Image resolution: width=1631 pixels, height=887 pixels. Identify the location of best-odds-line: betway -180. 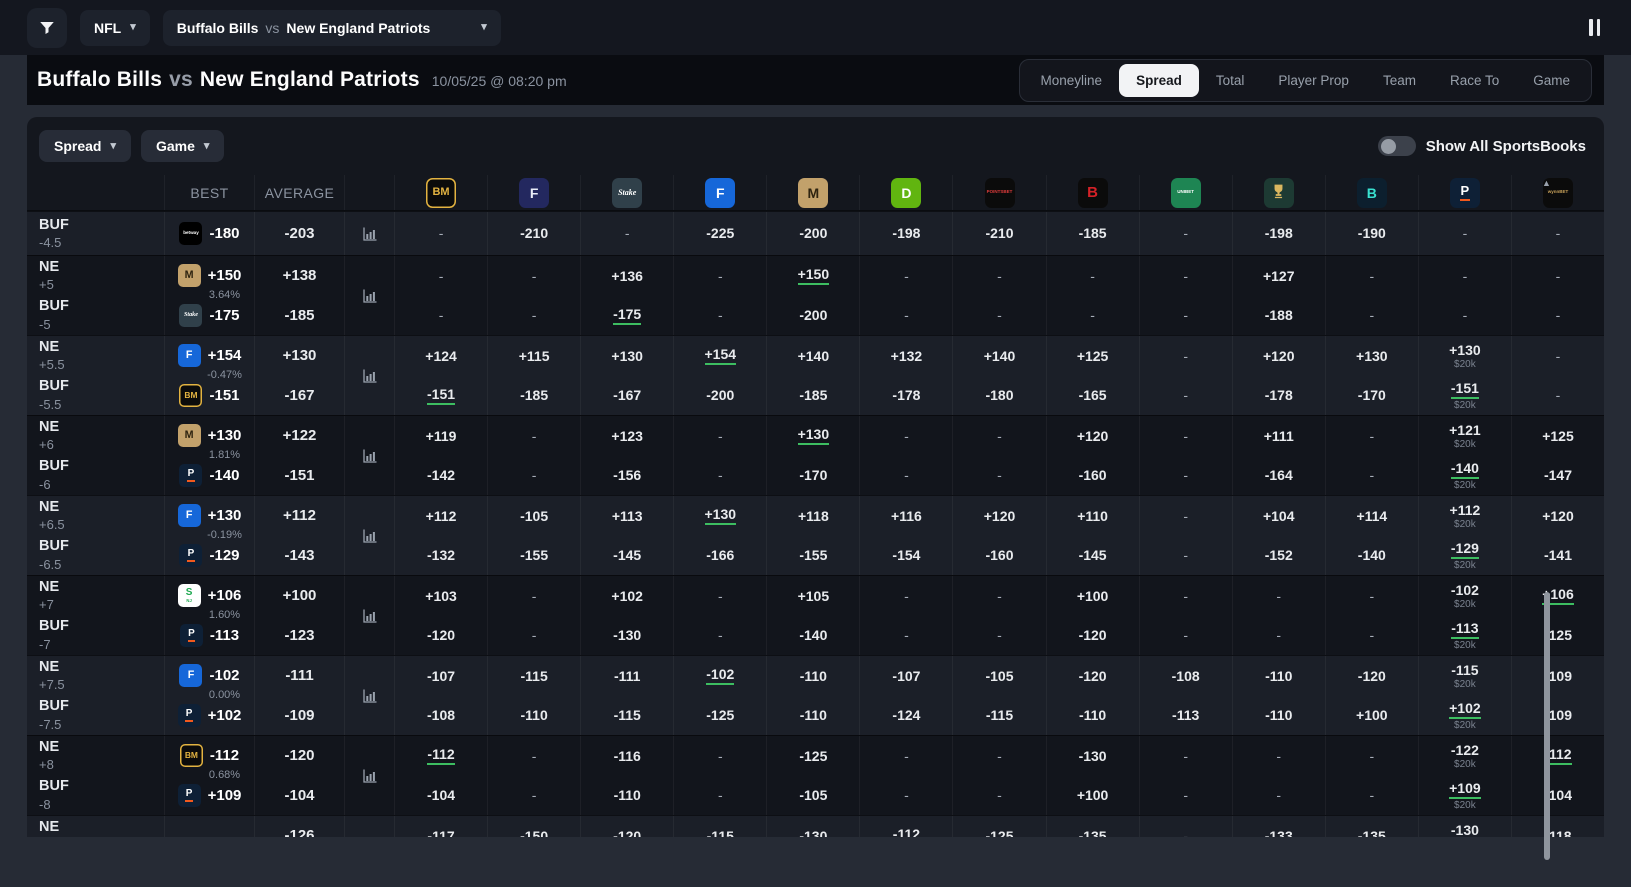
(209, 233).